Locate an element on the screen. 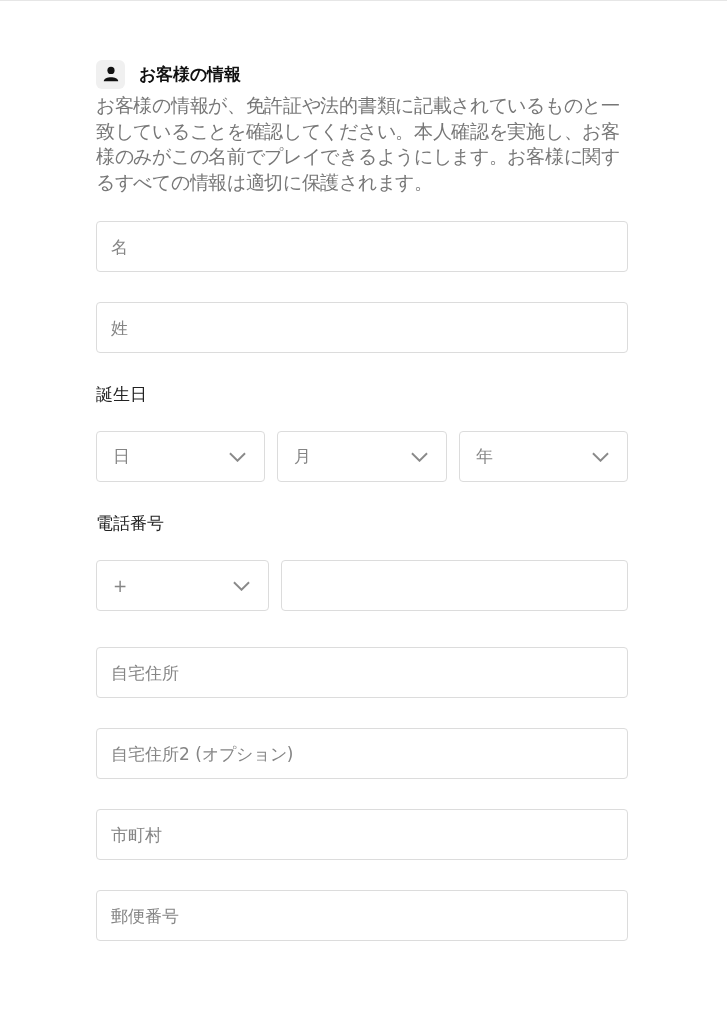 This screenshot has width=727, height=1024. input-field: 自宅住所2 (オプション) is located at coordinates (362, 753).